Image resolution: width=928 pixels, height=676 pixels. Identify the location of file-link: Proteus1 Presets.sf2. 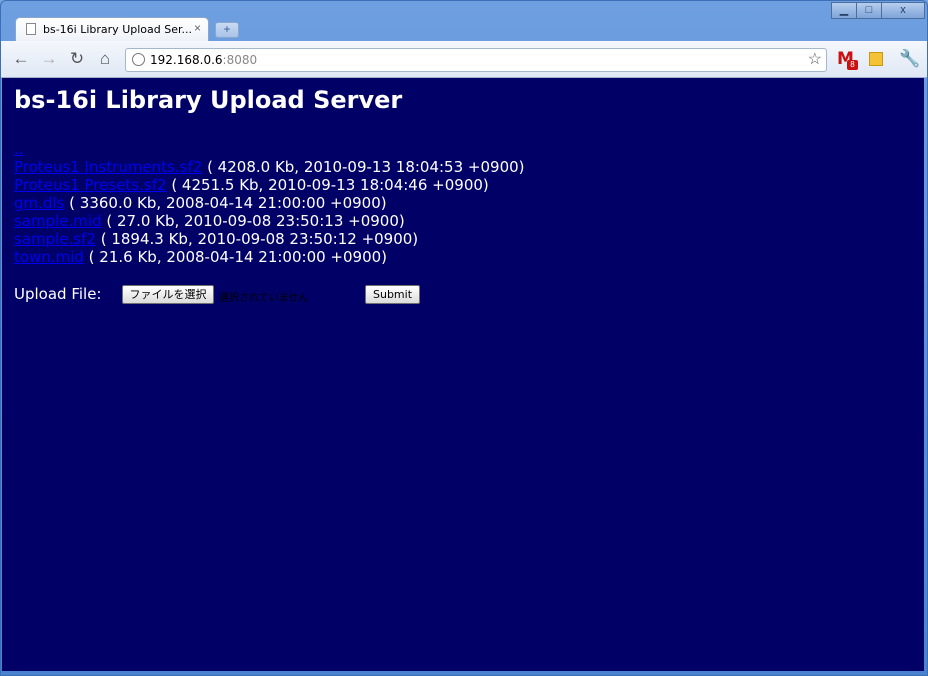
(90, 185).